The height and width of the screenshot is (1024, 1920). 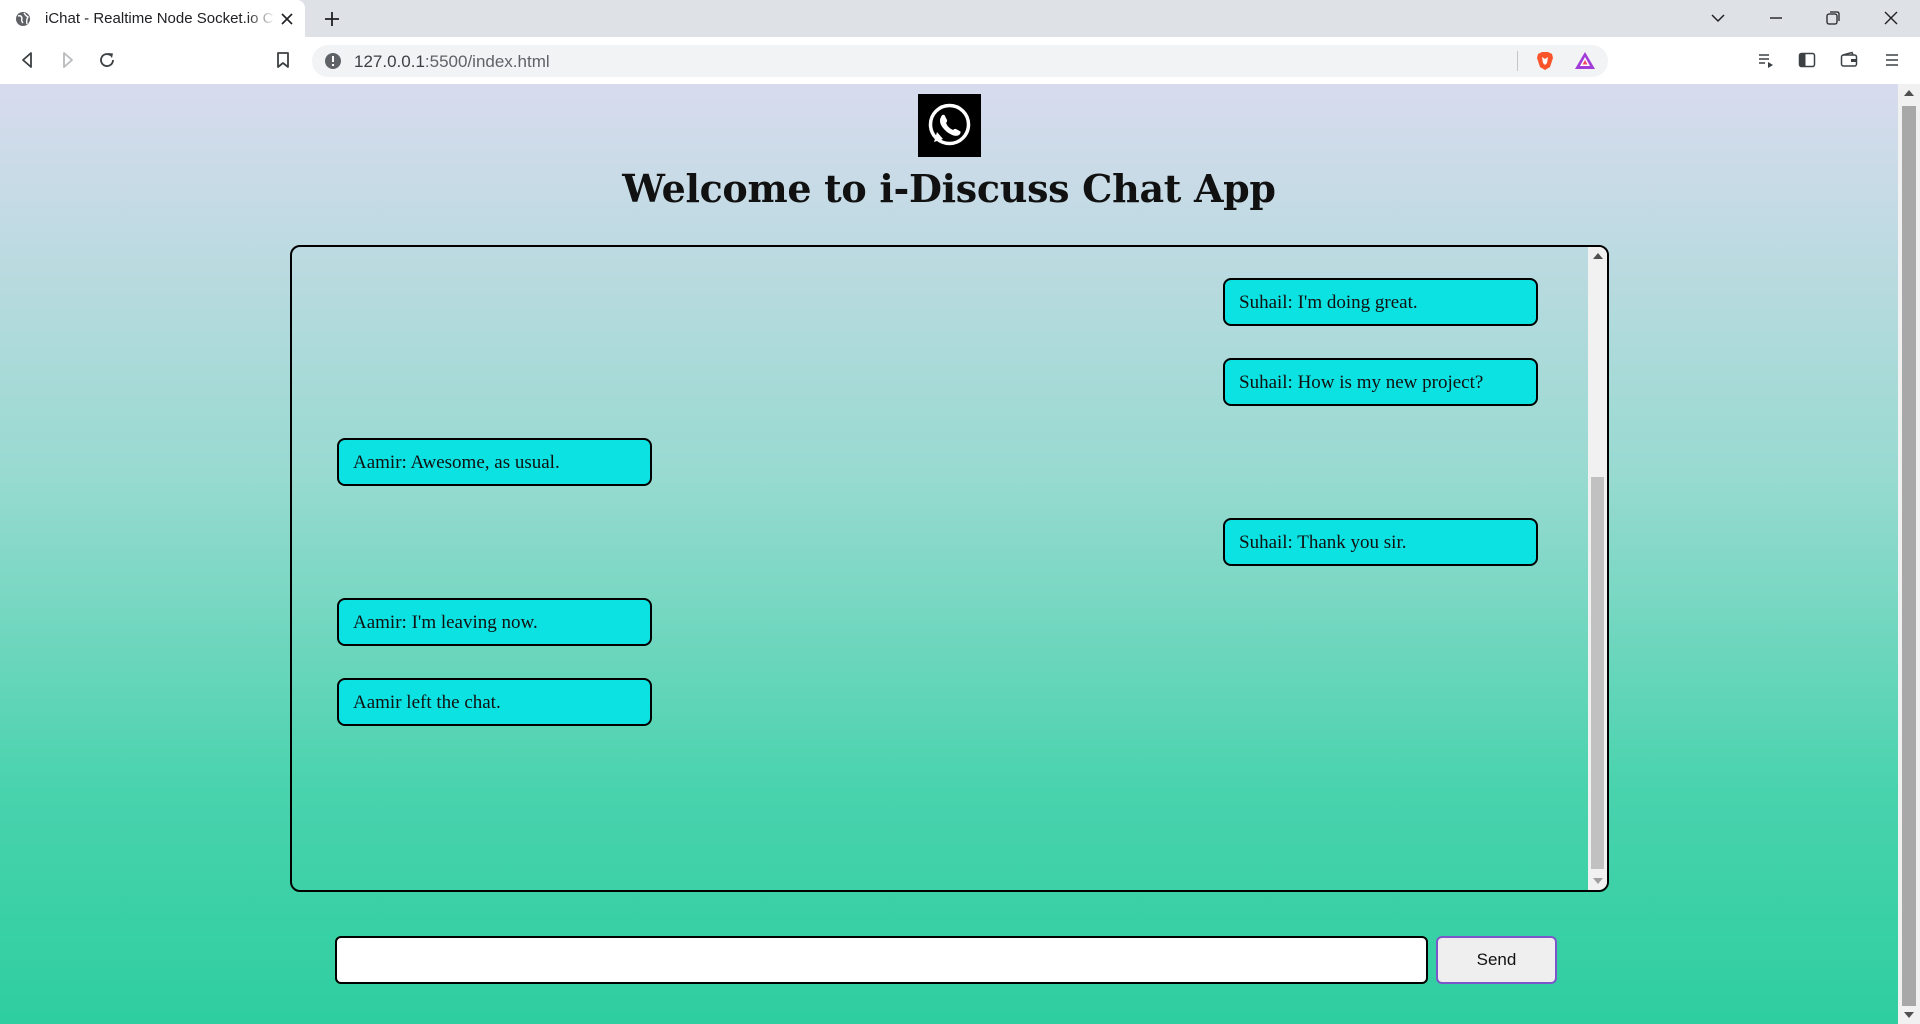 I want to click on page-scrollbar, so click(x=1909, y=554).